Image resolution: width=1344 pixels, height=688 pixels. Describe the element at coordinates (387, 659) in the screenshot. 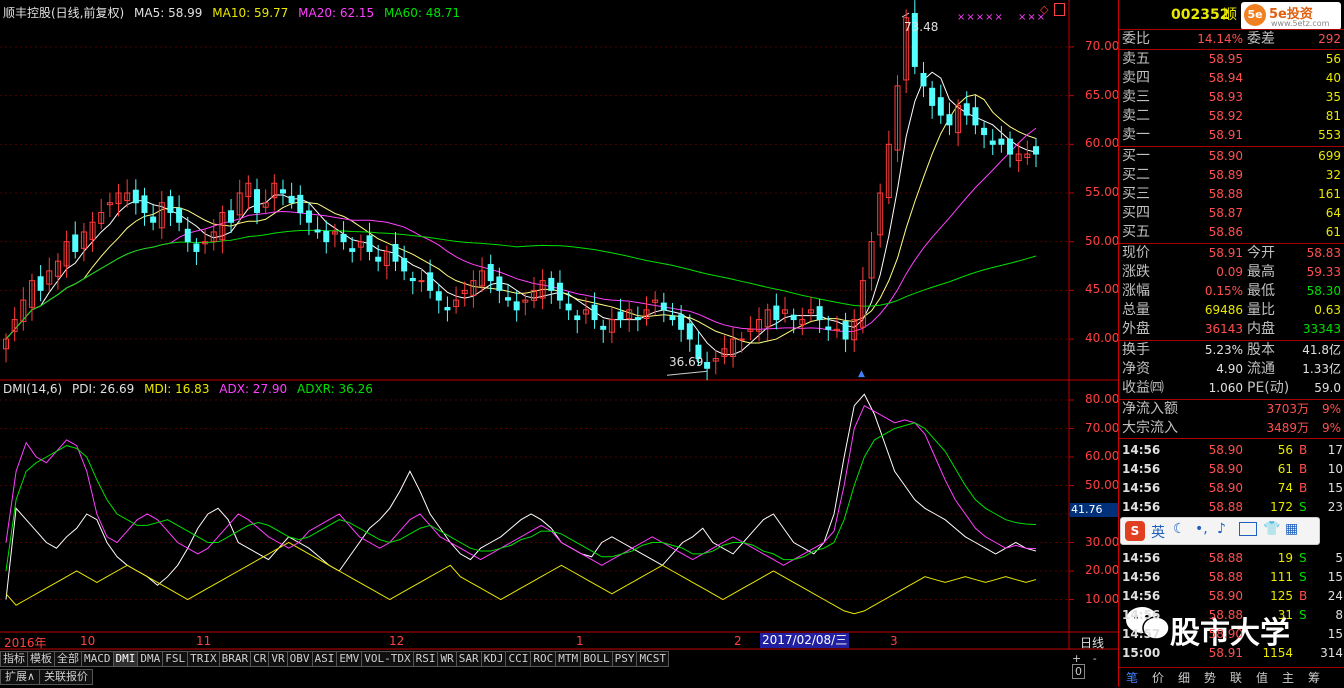

I see `indicator-tab-vol-tdx: VOL-TDX` at that location.